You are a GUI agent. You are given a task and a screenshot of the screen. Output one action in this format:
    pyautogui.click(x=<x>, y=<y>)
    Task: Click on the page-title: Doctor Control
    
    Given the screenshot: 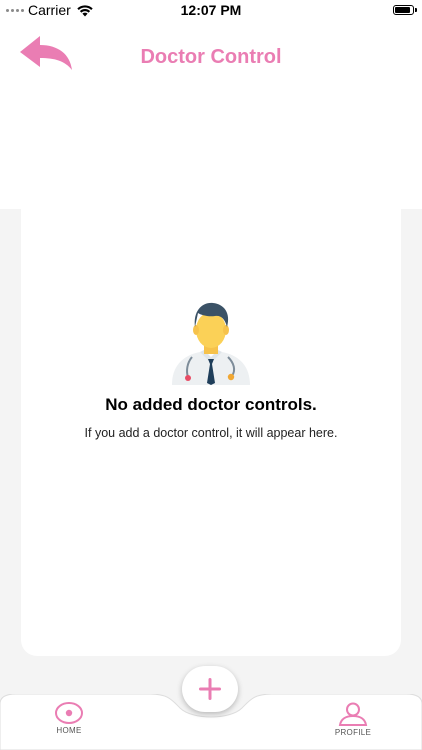 What is the action you would take?
    pyautogui.click(x=211, y=57)
    